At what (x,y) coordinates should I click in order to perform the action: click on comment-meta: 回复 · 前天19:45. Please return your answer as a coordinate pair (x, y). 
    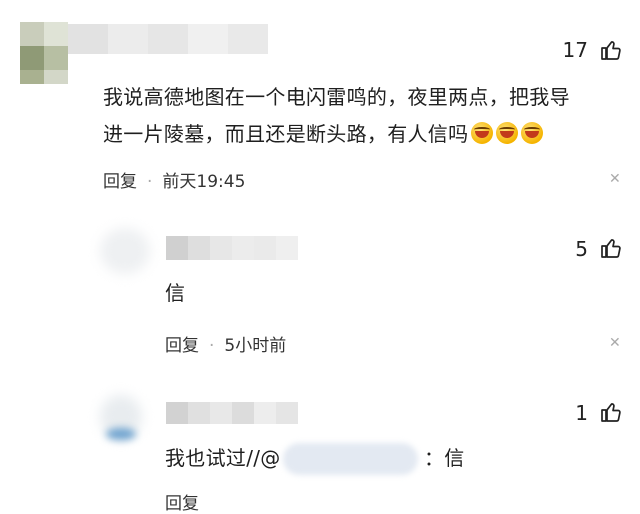
    Looking at the image, I should click on (174, 179).